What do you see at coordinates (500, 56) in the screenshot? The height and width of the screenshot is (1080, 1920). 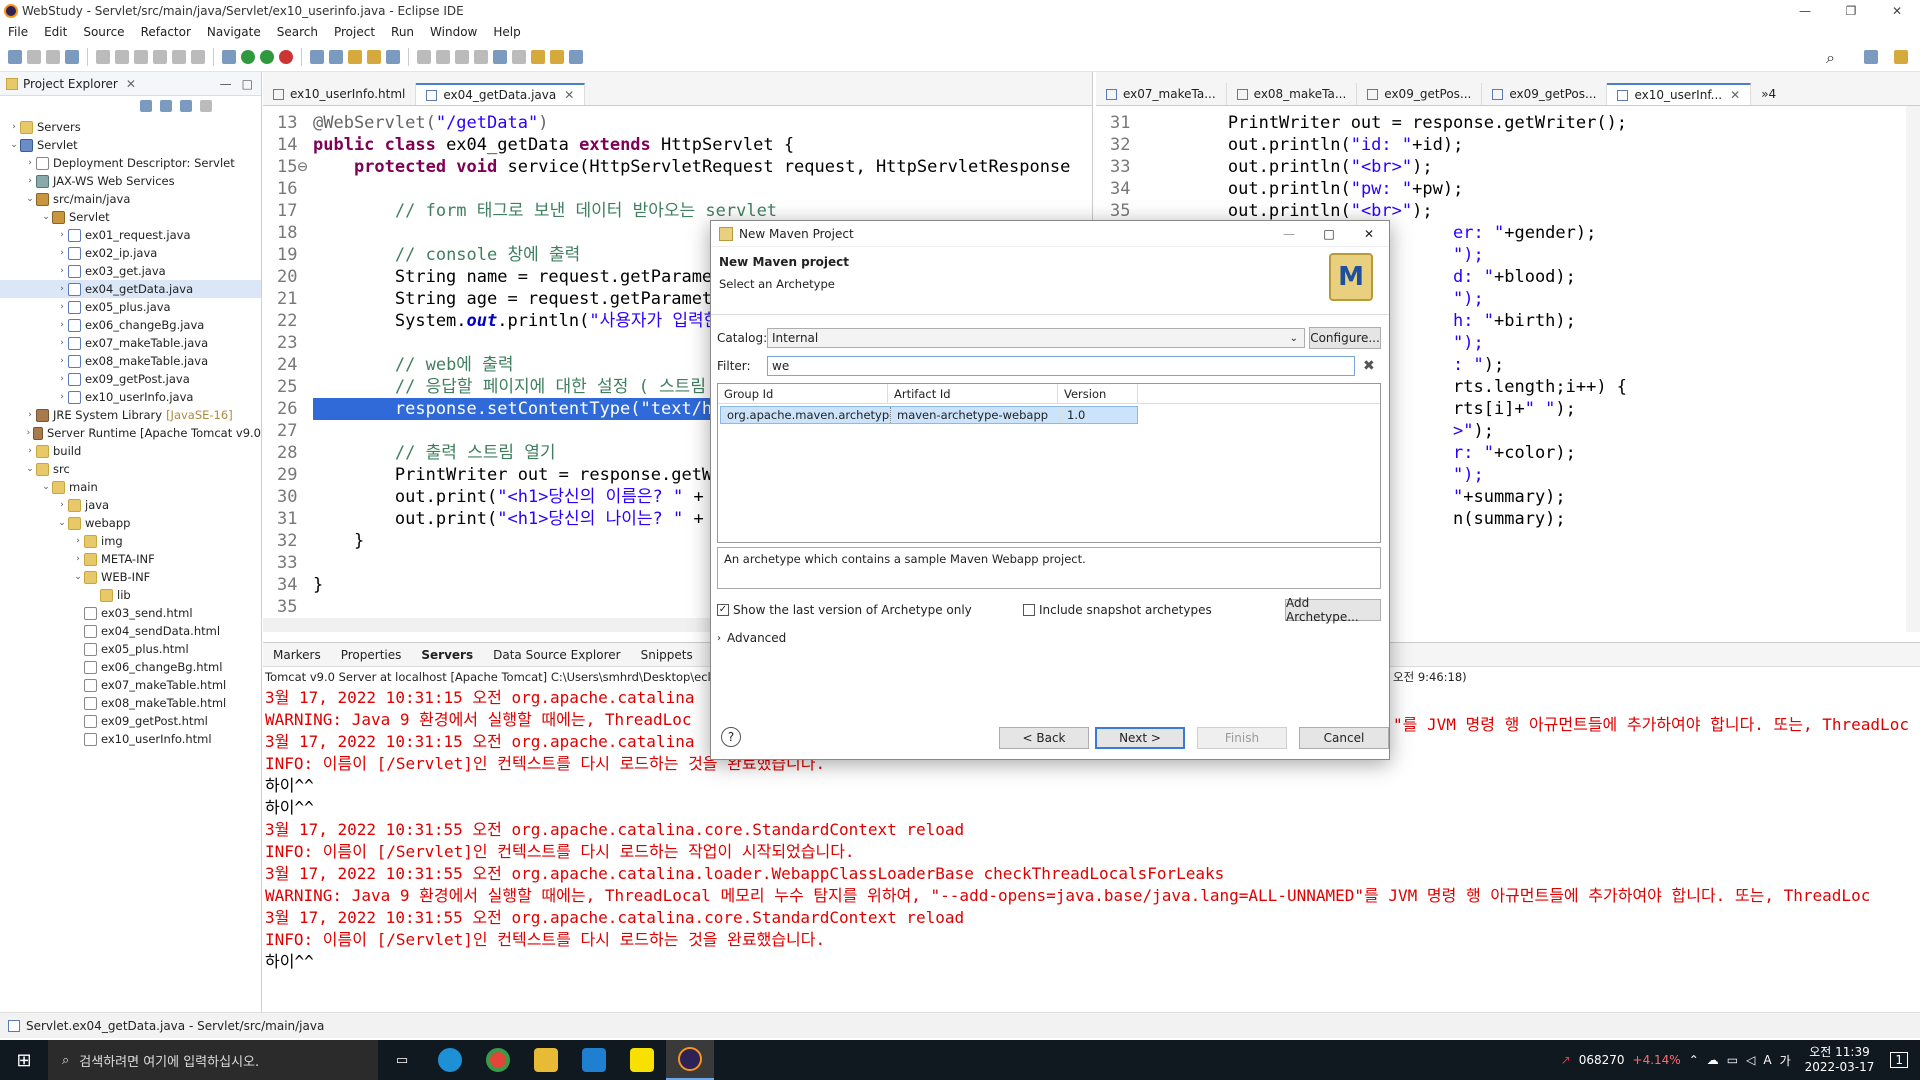 I see `web-browser-icon` at bounding box center [500, 56].